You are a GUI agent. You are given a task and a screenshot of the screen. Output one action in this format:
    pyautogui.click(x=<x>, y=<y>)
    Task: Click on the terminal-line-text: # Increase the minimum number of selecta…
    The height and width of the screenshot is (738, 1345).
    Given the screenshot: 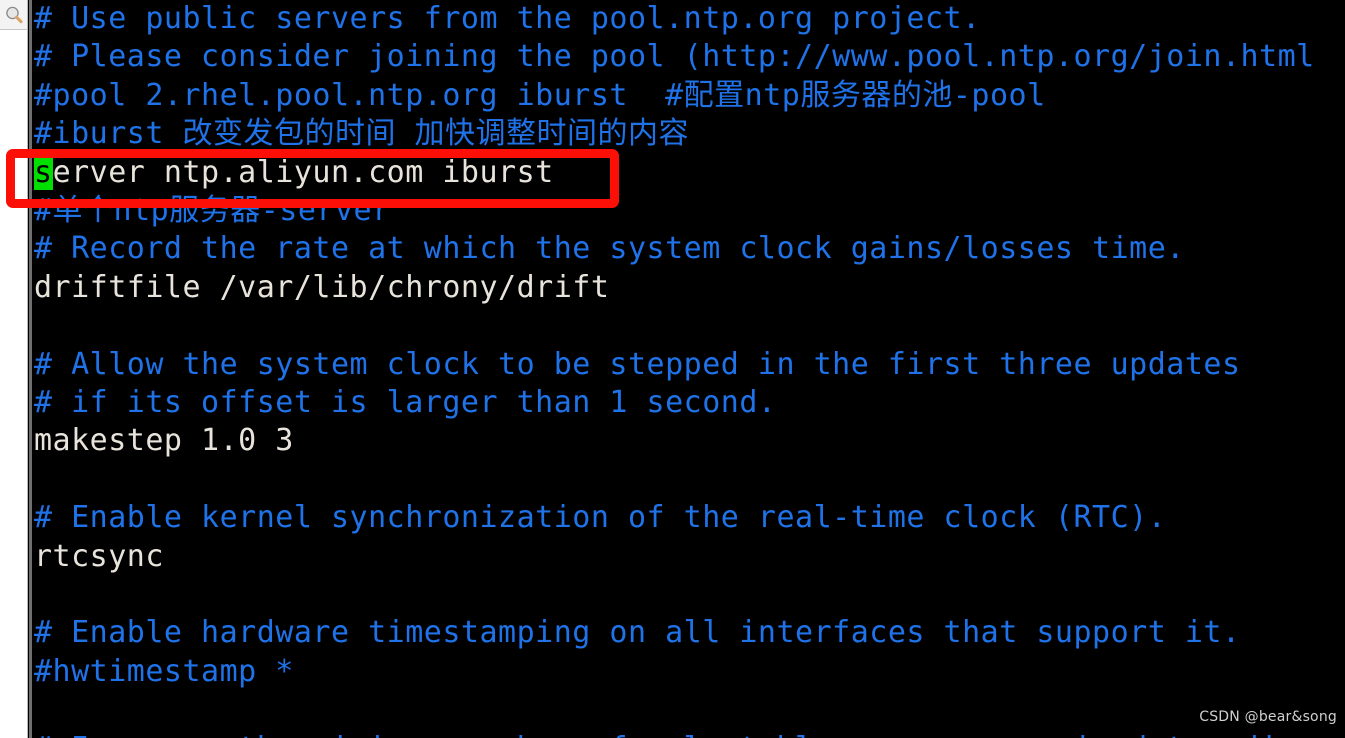 What is the action you would take?
    pyautogui.click(x=674, y=734)
    